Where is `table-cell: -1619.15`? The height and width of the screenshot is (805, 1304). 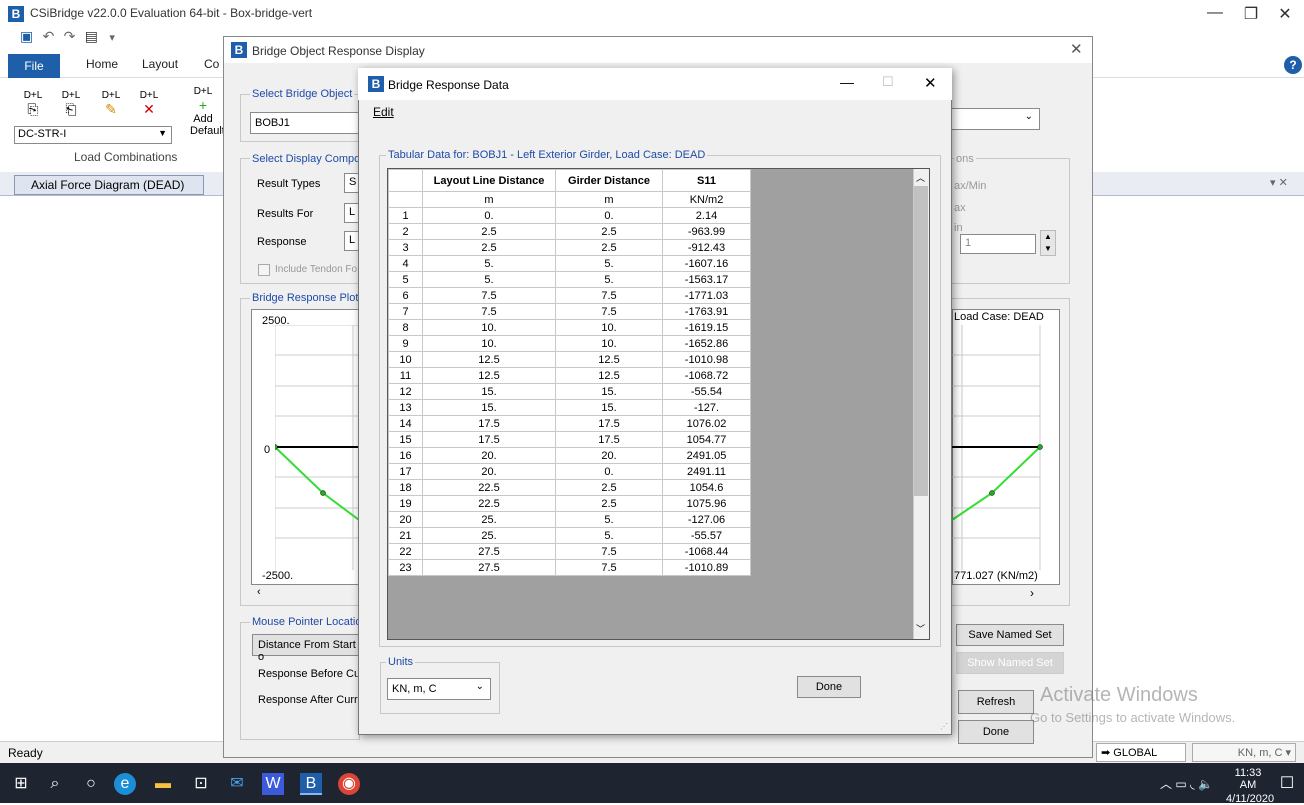
table-cell: -1619.15 is located at coordinates (706, 327).